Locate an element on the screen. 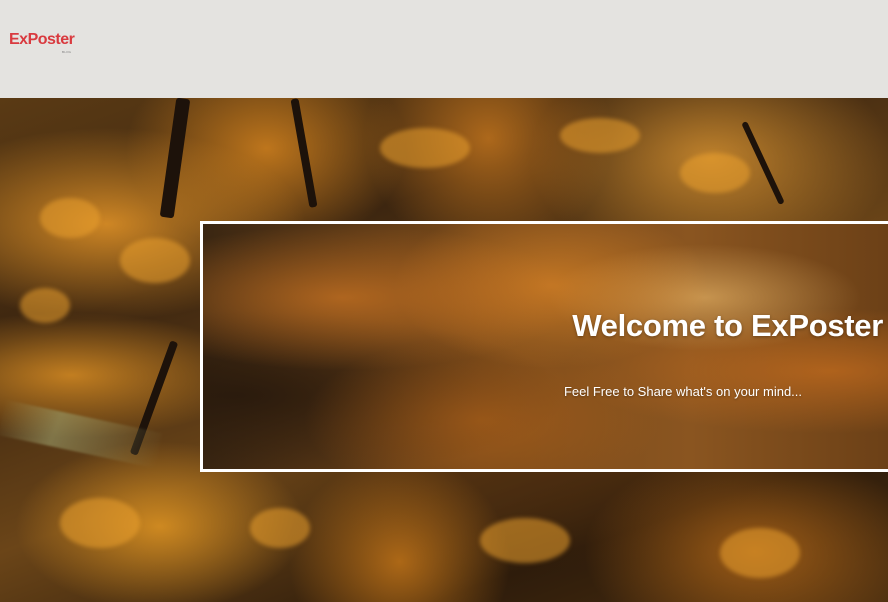 This screenshot has height=602, width=888. site-logo: ExPoster is located at coordinates (42, 40).